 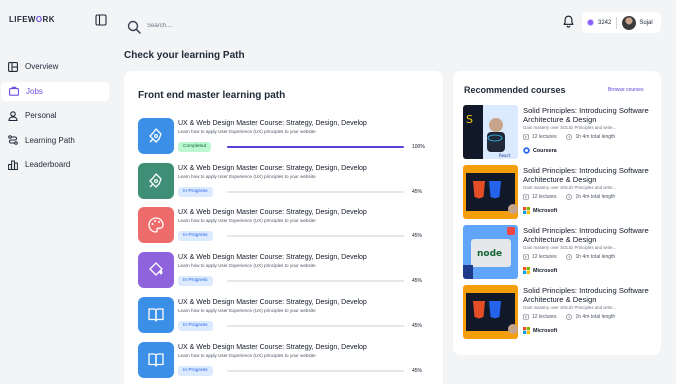 I want to click on sidebar-item-label: Learning Path, so click(x=50, y=140).